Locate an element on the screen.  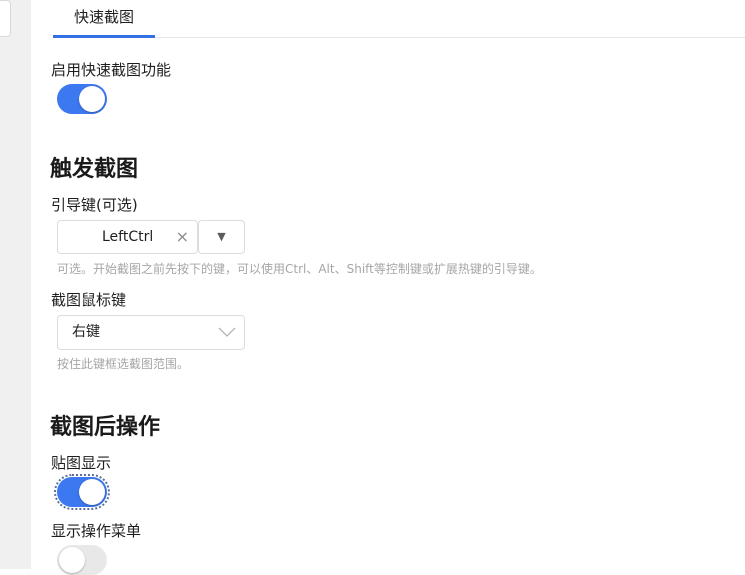
pin-display-label: 贴图显示 is located at coordinates (81, 463).